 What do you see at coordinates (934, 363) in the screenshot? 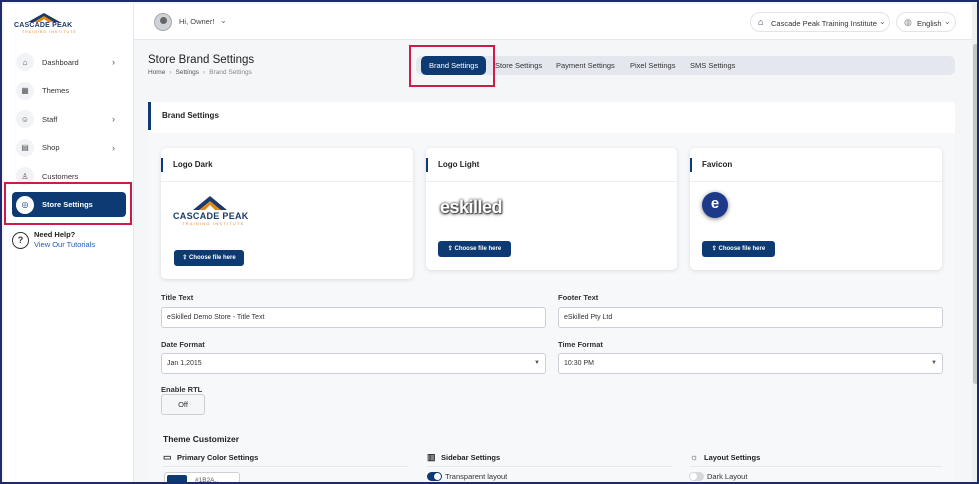
I see `caret-down-icon: ▼` at bounding box center [934, 363].